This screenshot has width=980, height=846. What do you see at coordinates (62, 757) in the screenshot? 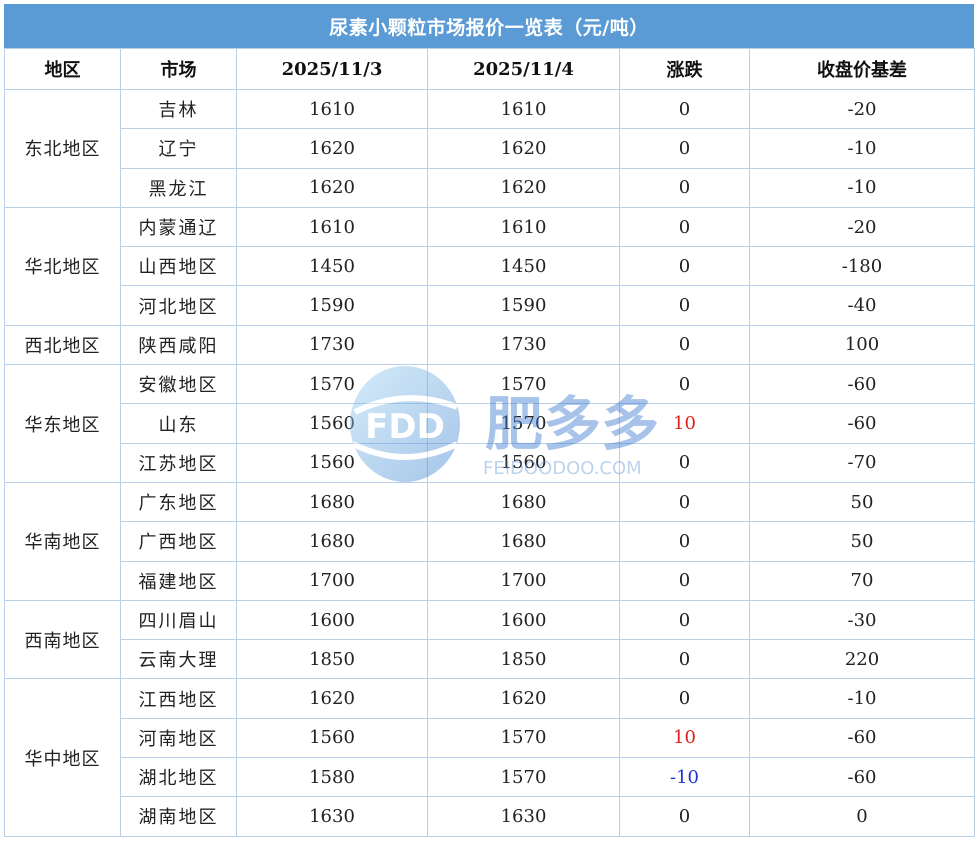
I see `region-cell: 华中地区` at bounding box center [62, 757].